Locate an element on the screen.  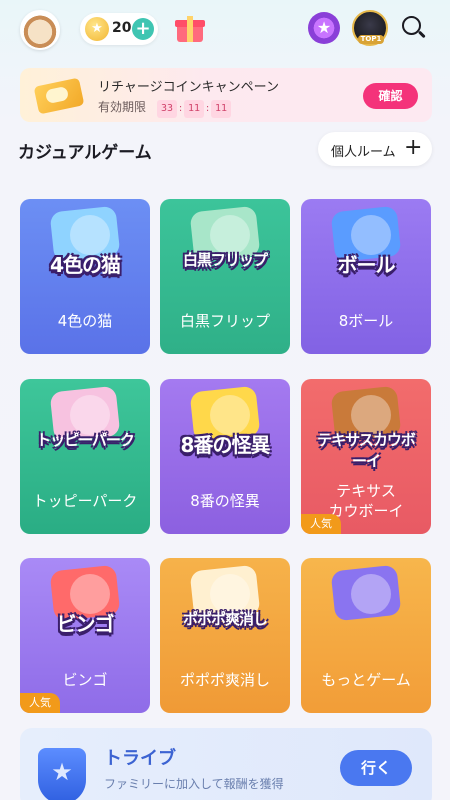
private-room-button: 個人ルーム + is located at coordinates (375, 149).